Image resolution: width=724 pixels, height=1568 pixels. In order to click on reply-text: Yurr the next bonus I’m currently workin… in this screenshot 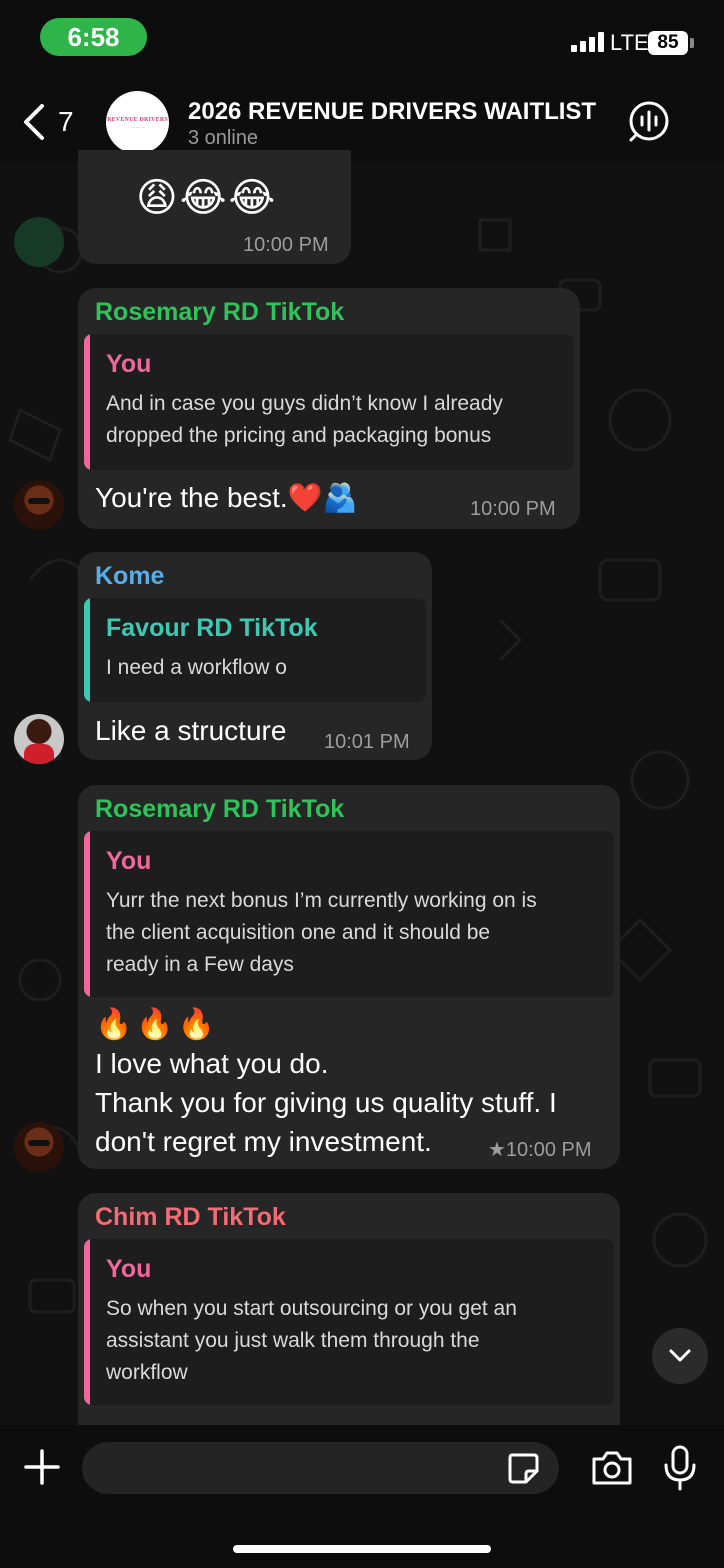, I will do `click(321, 933)`.